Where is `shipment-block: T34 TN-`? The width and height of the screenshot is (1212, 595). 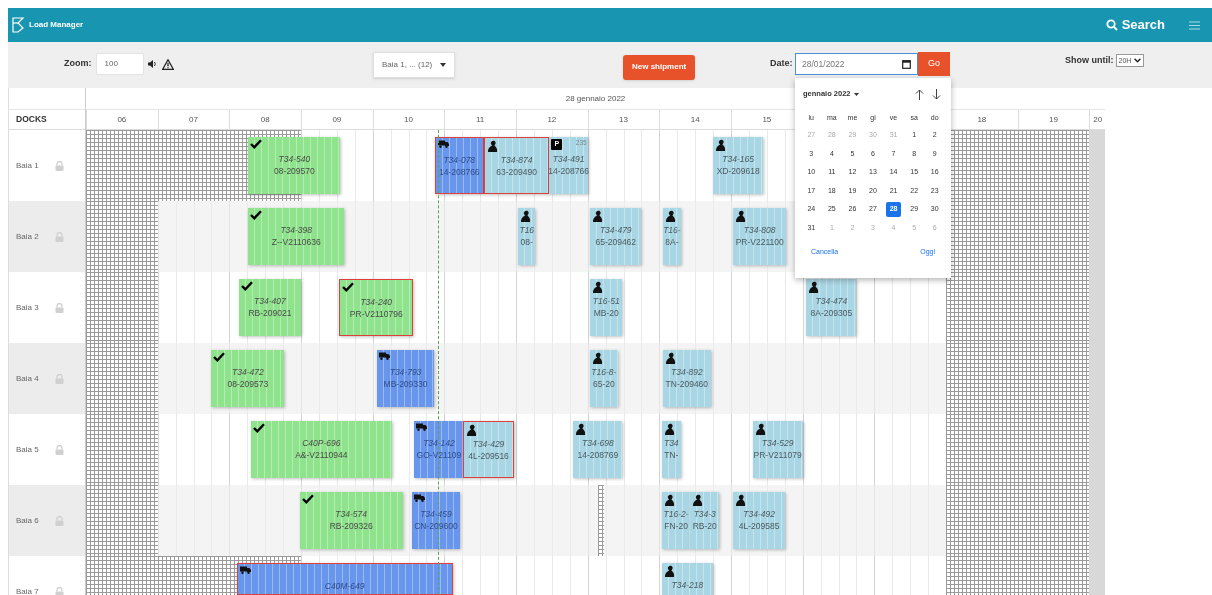
shipment-block: T34 TN- is located at coordinates (671, 449).